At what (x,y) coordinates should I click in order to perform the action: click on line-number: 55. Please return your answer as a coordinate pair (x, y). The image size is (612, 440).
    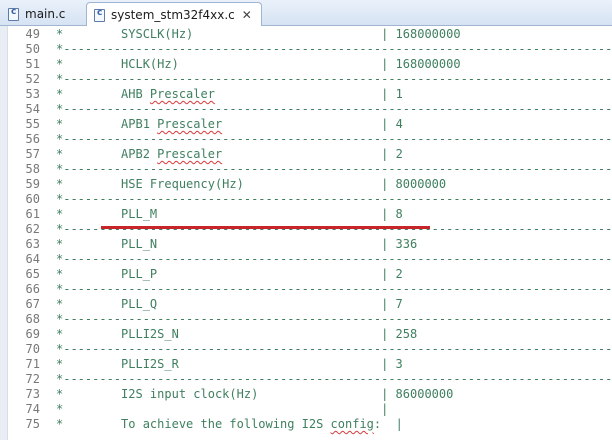
    Looking at the image, I should click on (32, 124).